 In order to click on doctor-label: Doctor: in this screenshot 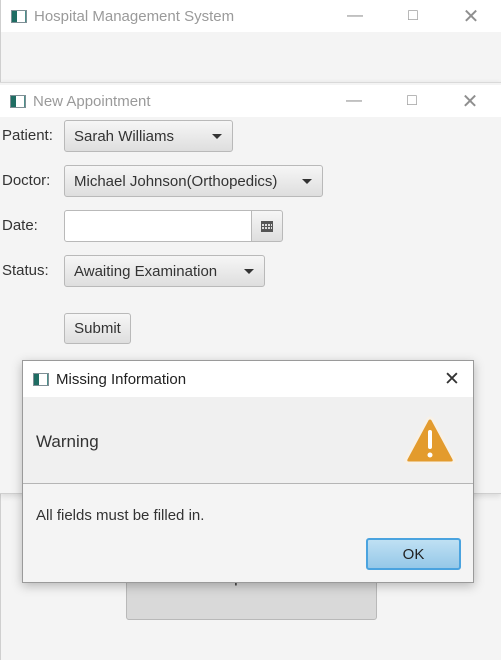, I will do `click(26, 180)`.